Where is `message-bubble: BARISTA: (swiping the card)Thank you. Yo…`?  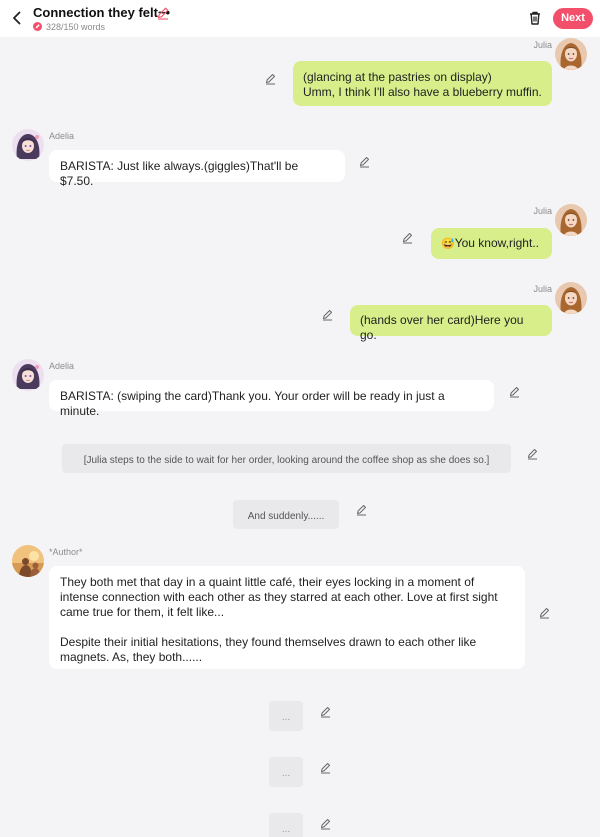 message-bubble: BARISTA: (swiping the card)Thank you. Yo… is located at coordinates (271, 399).